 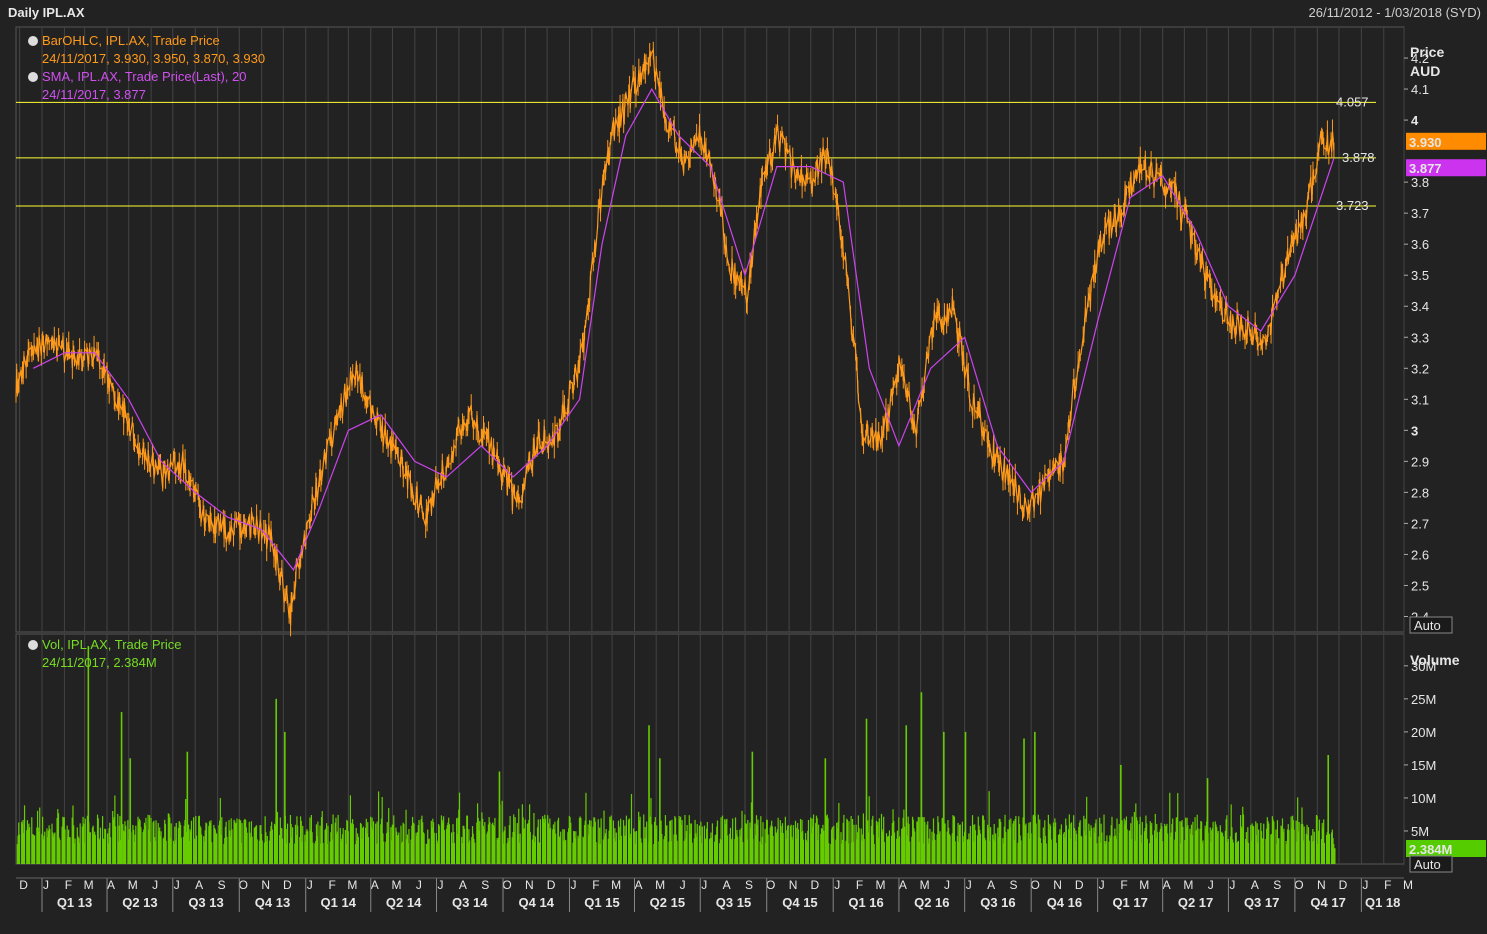 I want to click on quarter-label: Q4 13, so click(x=272, y=902).